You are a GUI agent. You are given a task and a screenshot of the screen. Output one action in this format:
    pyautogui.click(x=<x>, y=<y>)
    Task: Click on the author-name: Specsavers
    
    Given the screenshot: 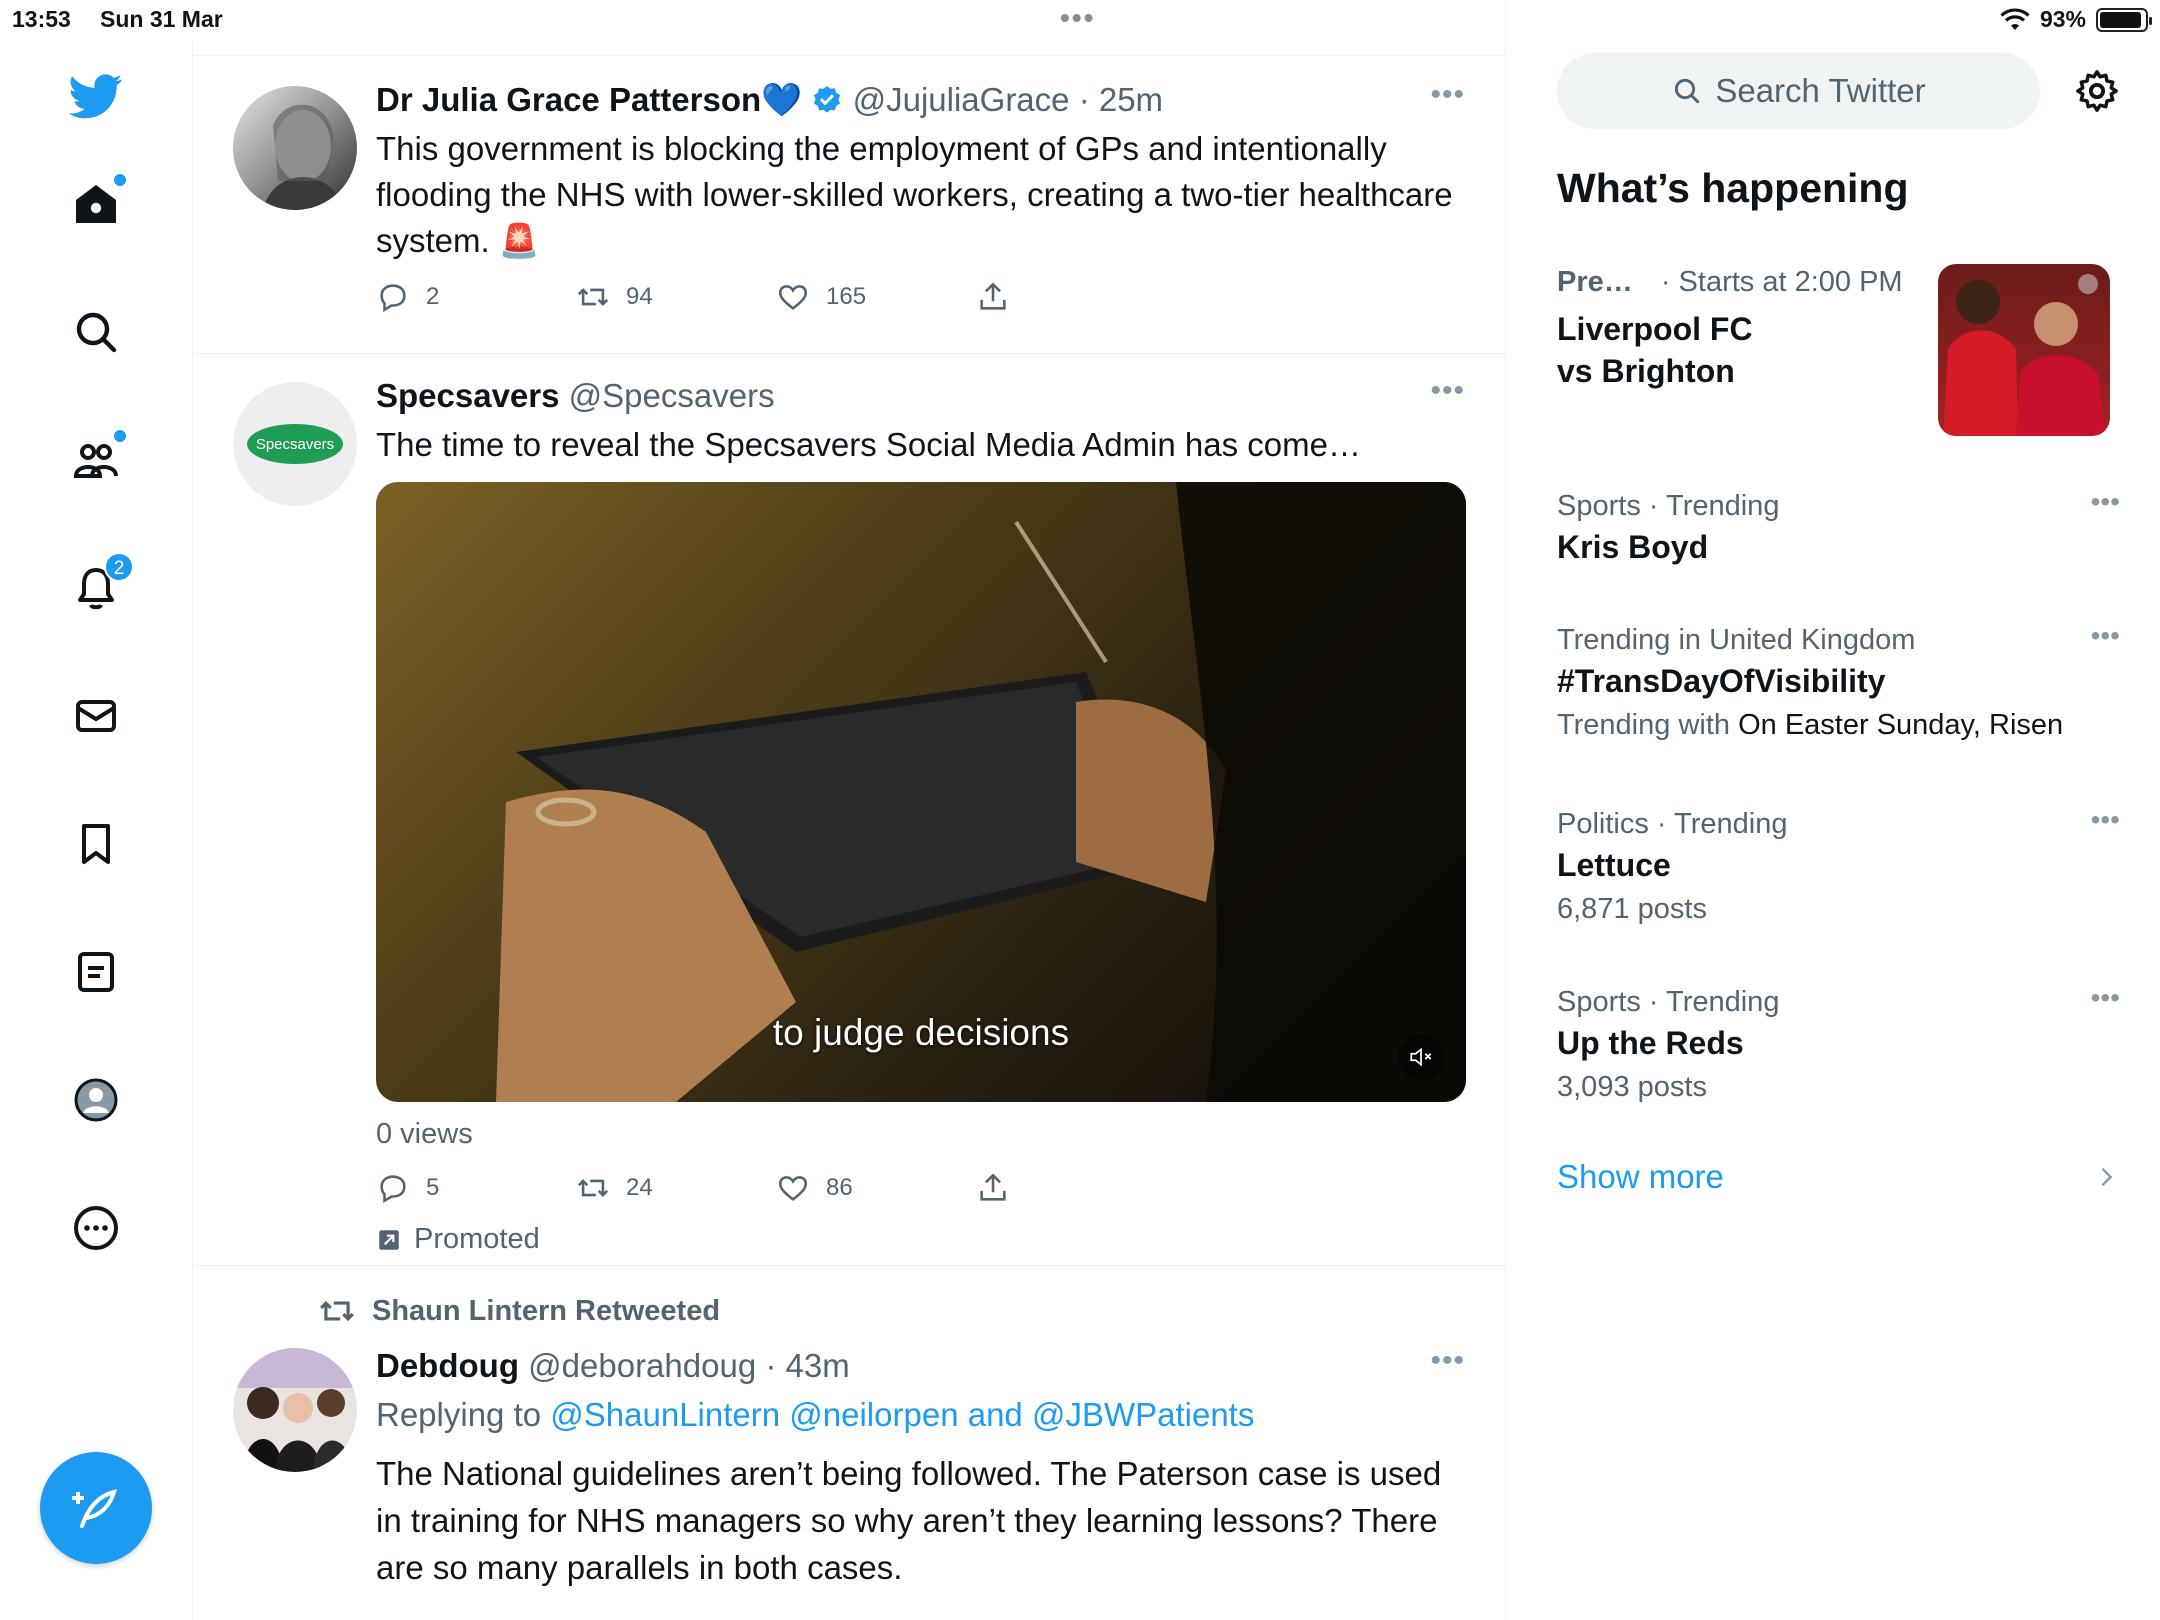 What is the action you would take?
    pyautogui.click(x=467, y=395)
    